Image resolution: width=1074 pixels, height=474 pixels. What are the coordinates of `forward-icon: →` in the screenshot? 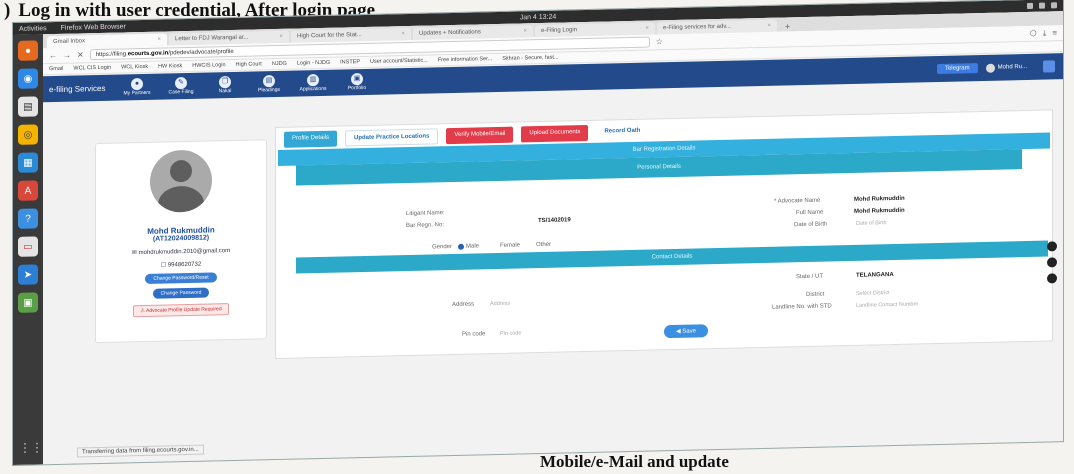 It's located at (67, 55).